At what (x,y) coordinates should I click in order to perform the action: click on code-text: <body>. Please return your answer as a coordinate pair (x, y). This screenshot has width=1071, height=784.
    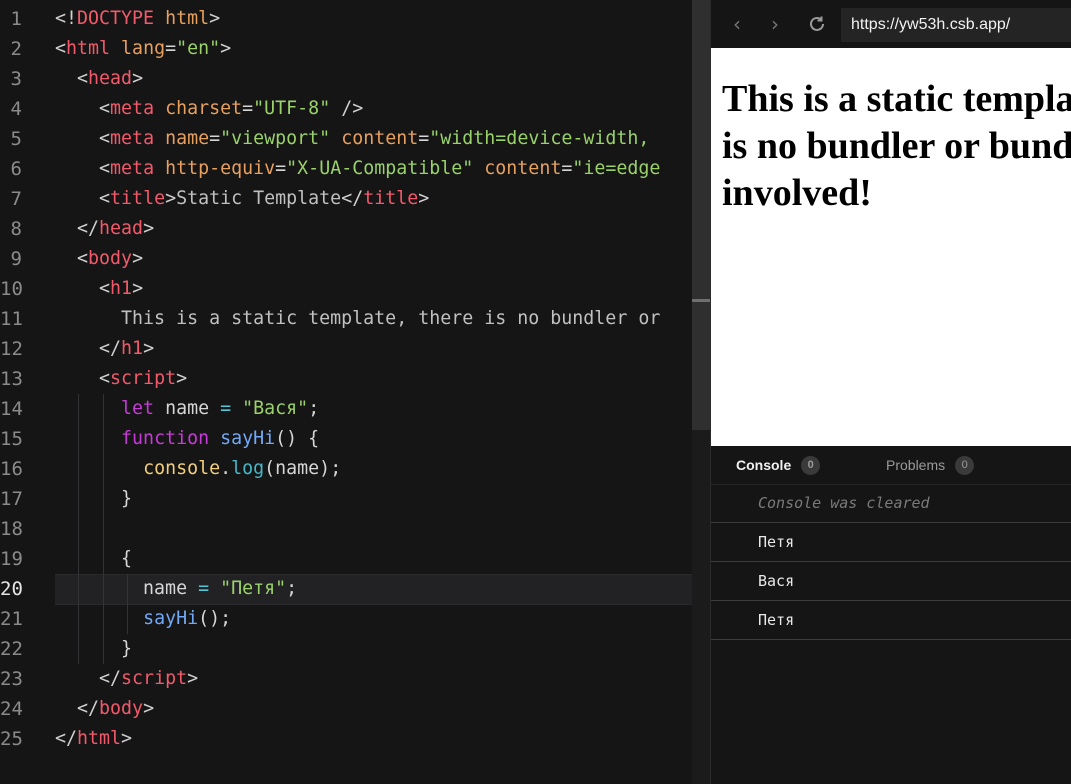
    Looking at the image, I should click on (99, 259).